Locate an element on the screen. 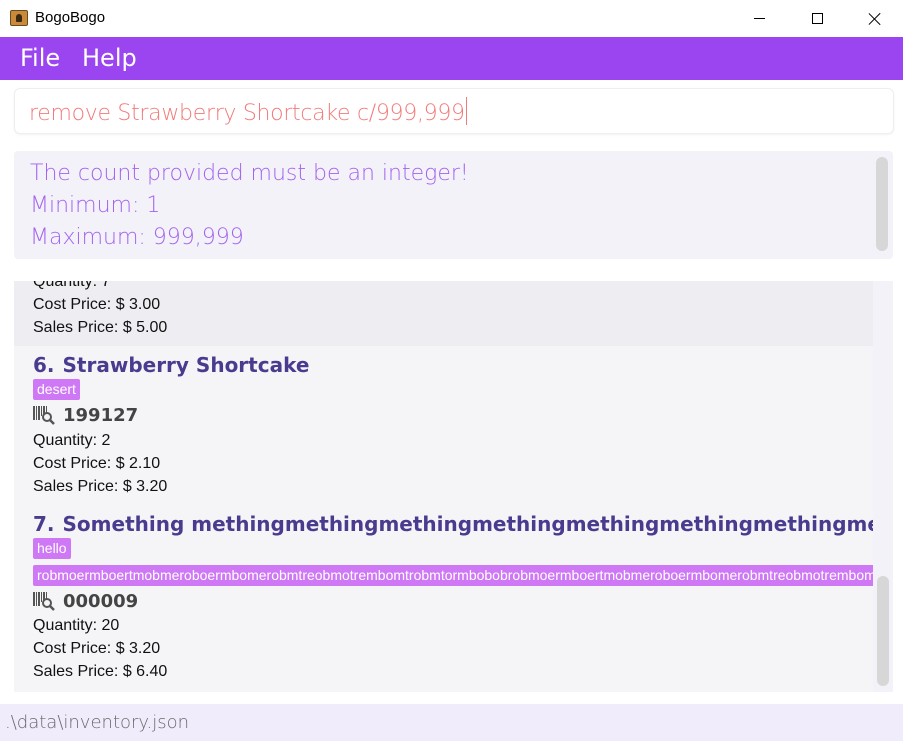 This screenshot has width=903, height=741. item-title: 6. Strawberry Shortcake is located at coordinates (171, 365).